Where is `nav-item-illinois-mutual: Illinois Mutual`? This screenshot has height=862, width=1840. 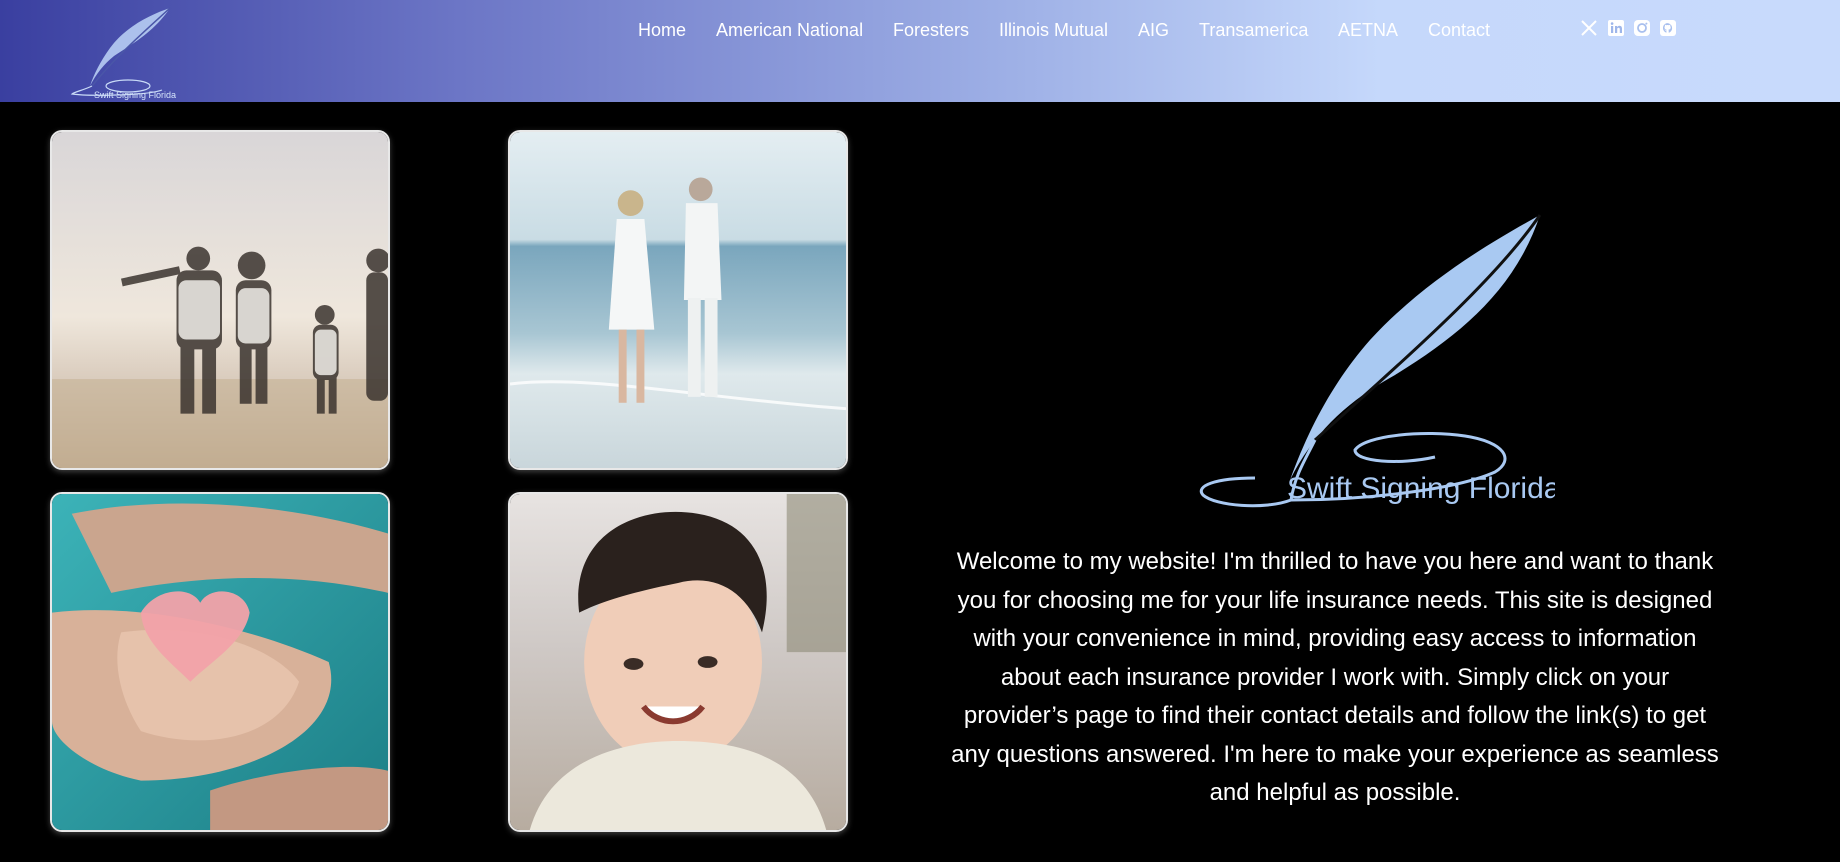
nav-item-illinois-mutual: Illinois Mutual is located at coordinates (1053, 30).